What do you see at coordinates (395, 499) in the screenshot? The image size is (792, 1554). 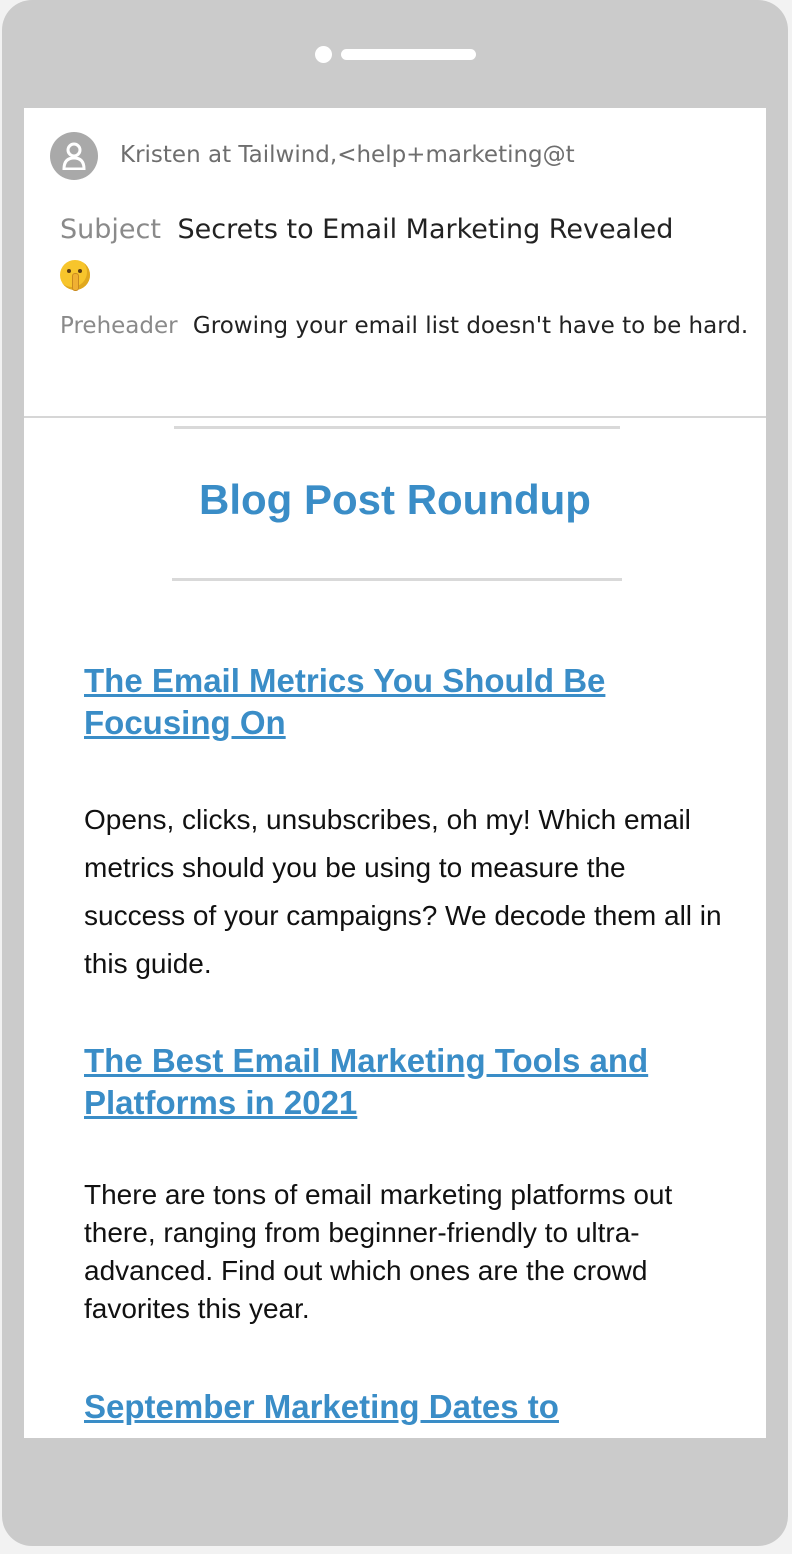 I see `section-title: Blog Post Roundup` at bounding box center [395, 499].